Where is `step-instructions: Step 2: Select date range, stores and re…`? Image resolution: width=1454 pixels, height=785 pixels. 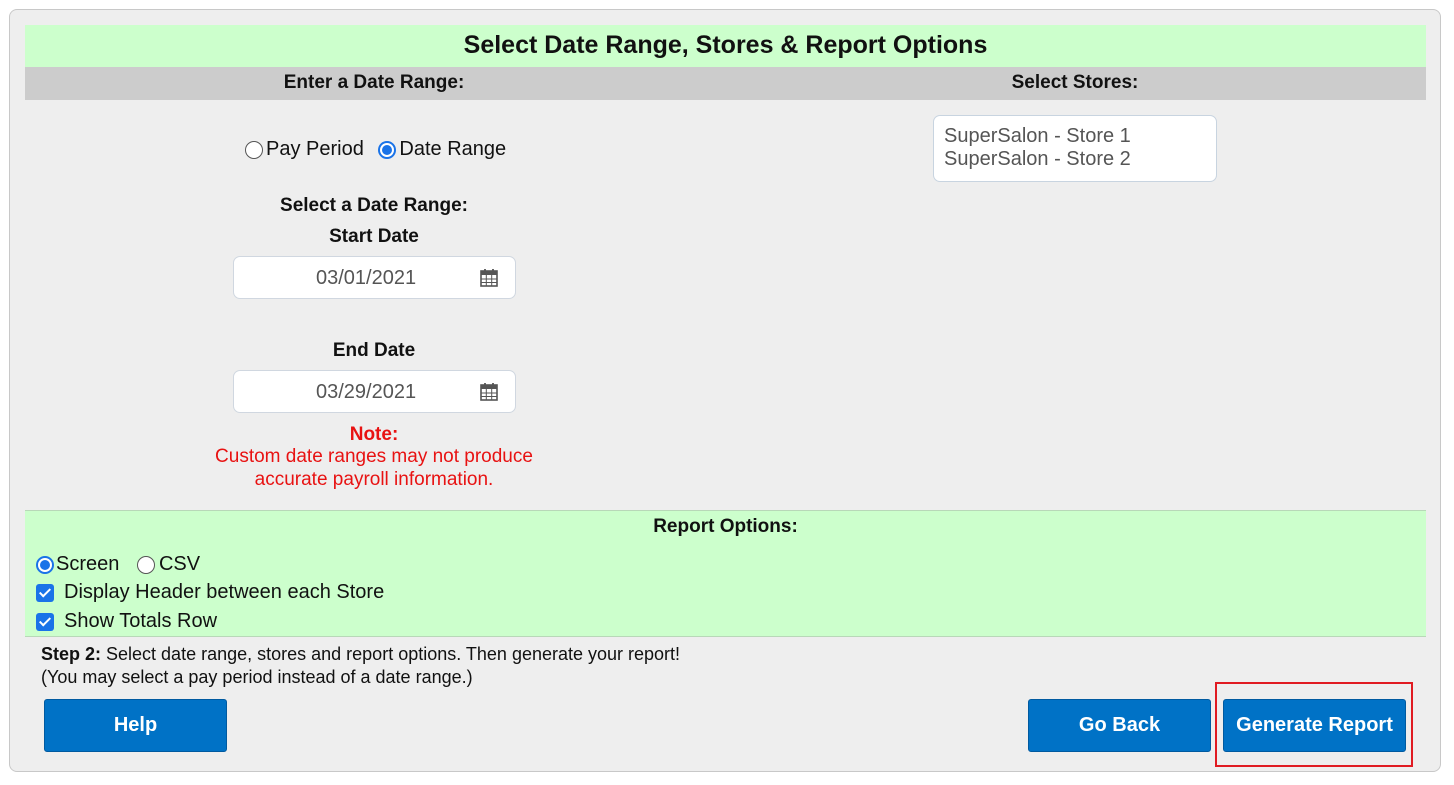 step-instructions: Step 2: Select date range, stores and re… is located at coordinates (360, 666).